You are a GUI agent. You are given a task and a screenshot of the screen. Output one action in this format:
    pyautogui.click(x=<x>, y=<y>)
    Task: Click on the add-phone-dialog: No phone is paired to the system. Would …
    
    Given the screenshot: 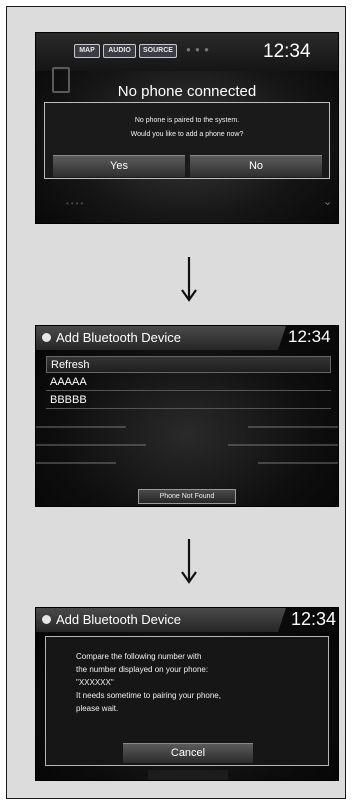 What is the action you would take?
    pyautogui.click(x=187, y=140)
    